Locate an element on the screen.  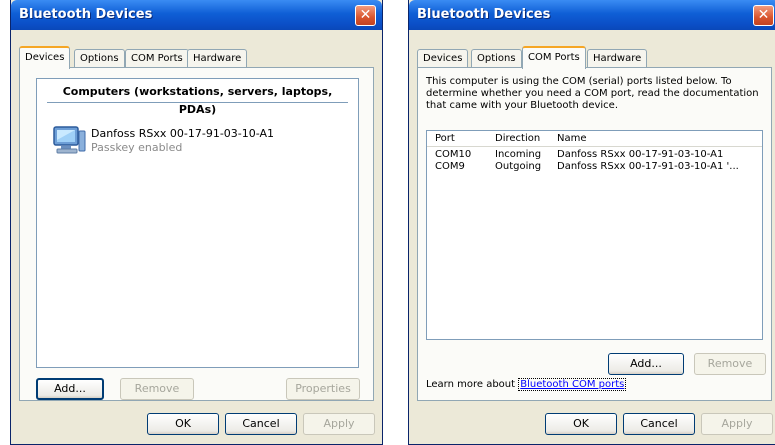
learn-more-prefix: Learn more about is located at coordinates (472, 384).